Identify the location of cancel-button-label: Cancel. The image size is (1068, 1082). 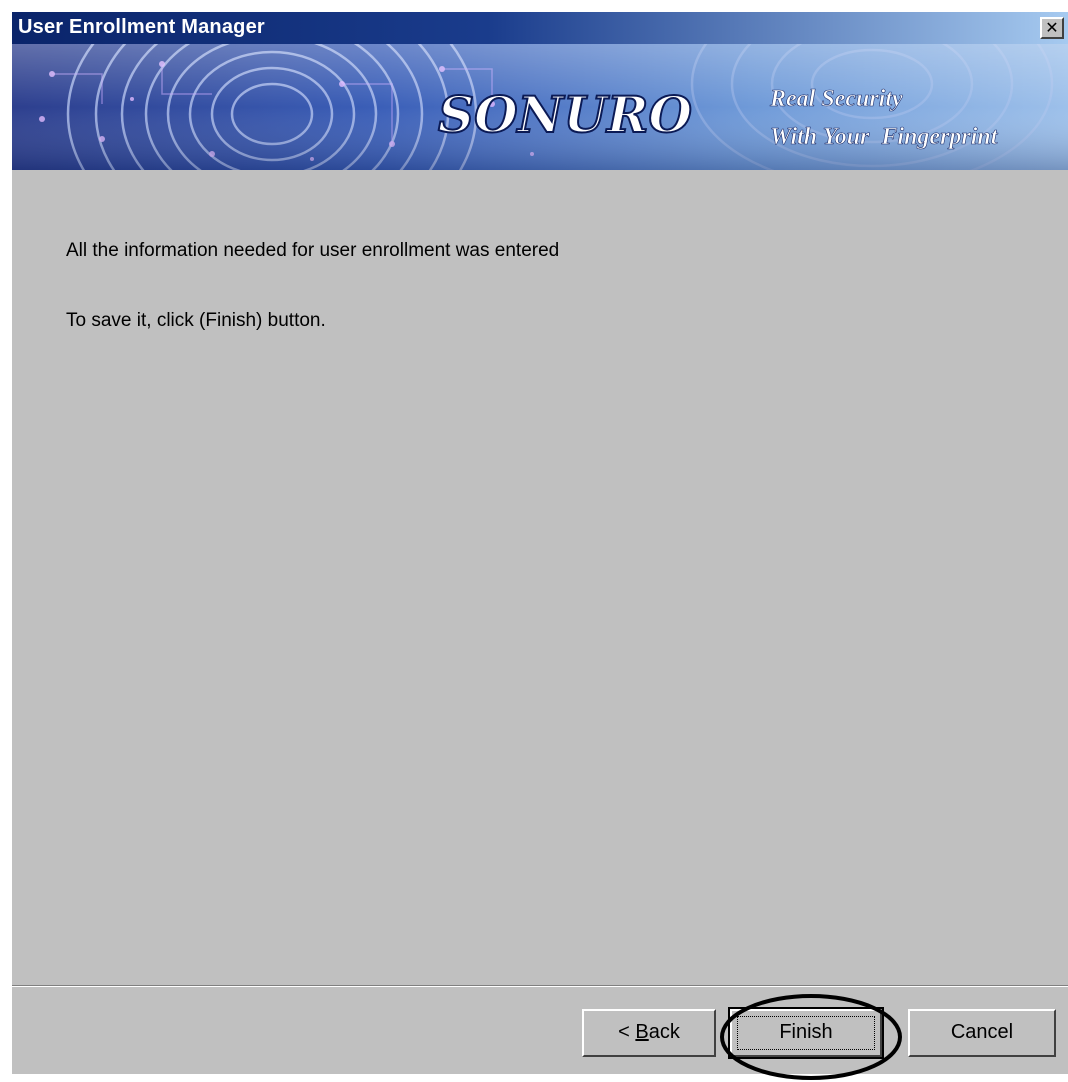
(982, 1032).